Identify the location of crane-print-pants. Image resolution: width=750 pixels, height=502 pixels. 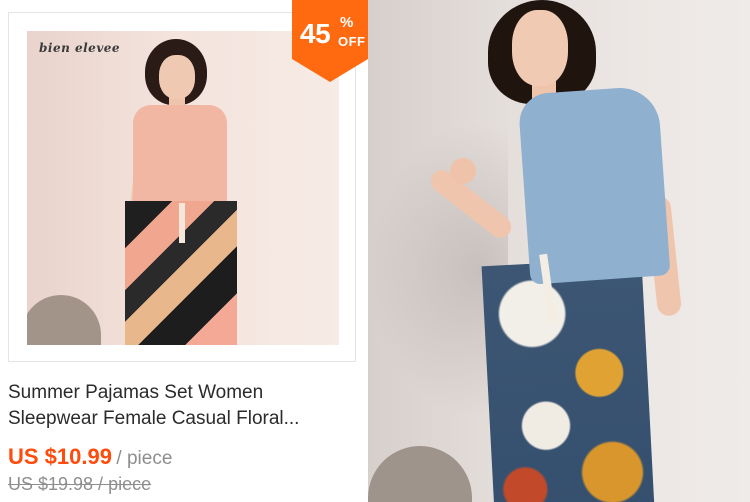
(568, 379).